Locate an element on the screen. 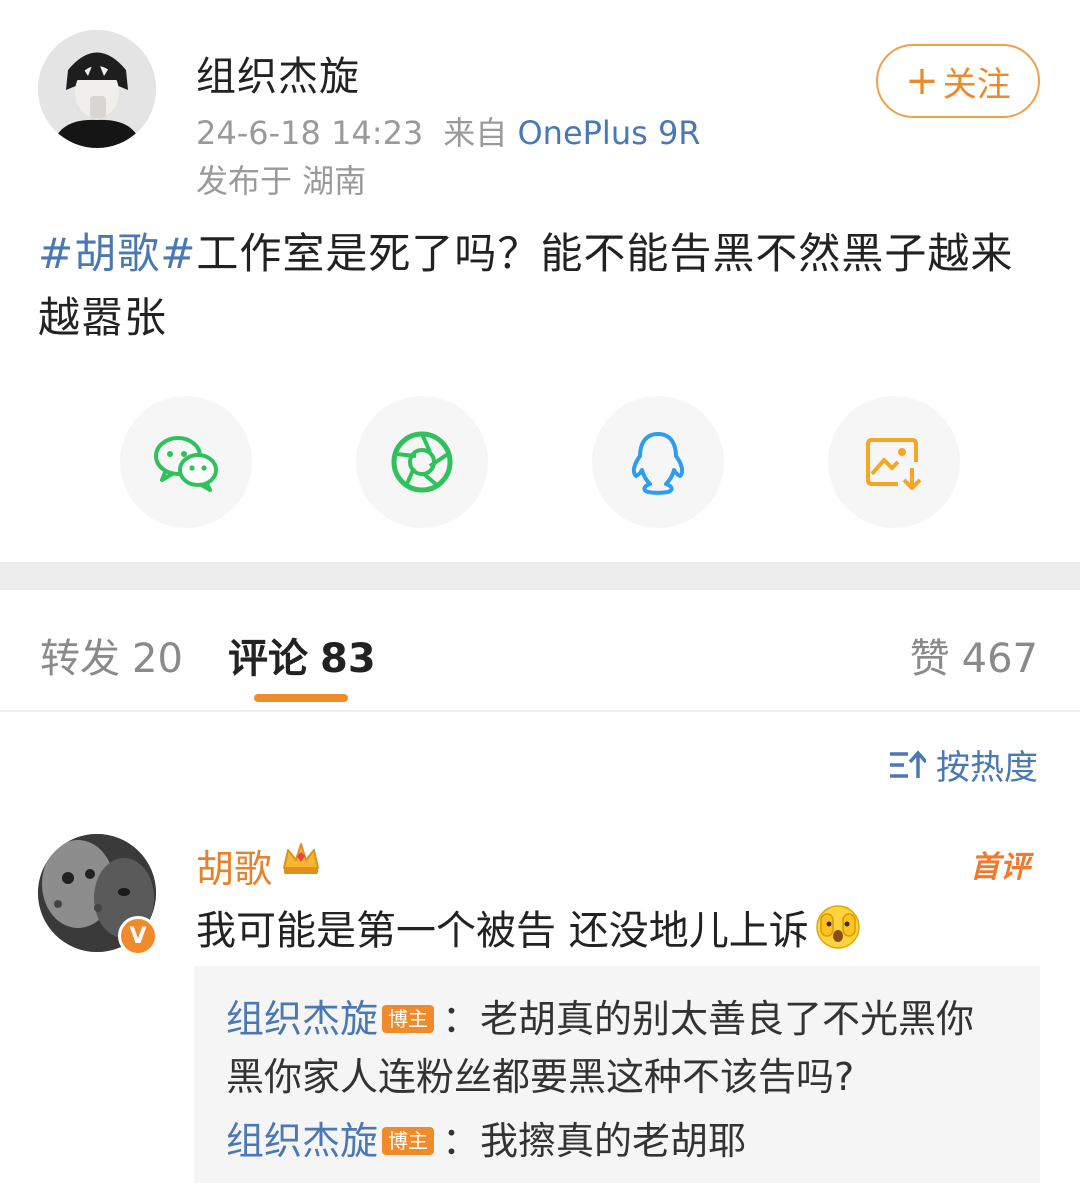 This screenshot has height=1183, width=1080. active-tab-indicator is located at coordinates (301, 698).